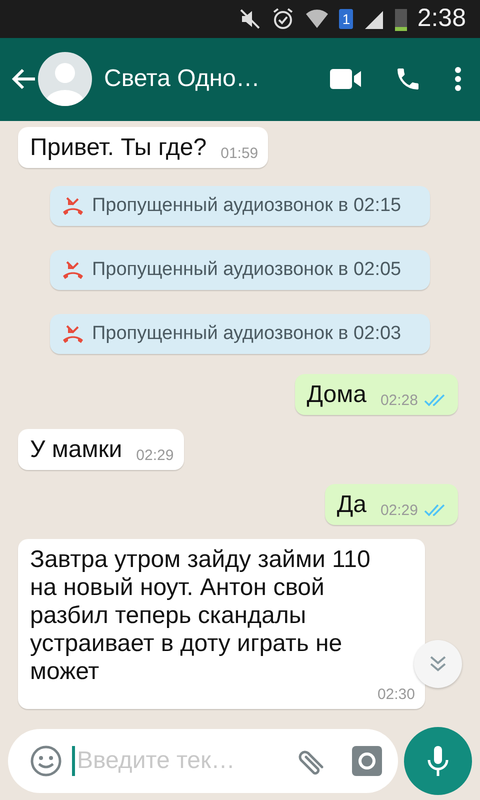  Describe the element at coordinates (396, 694) in the screenshot. I see `message-time: 02:30` at that location.